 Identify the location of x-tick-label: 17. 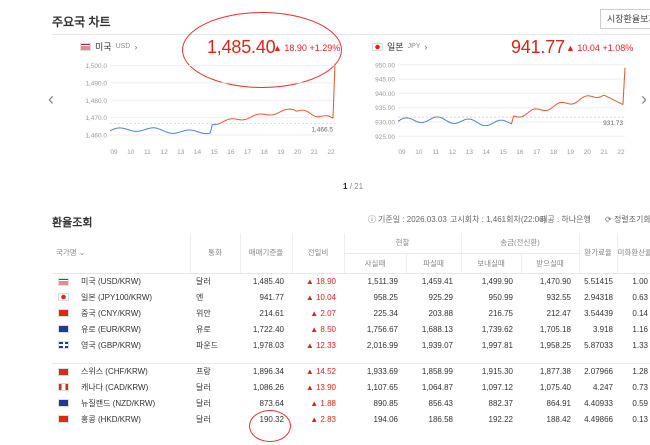
(248, 152).